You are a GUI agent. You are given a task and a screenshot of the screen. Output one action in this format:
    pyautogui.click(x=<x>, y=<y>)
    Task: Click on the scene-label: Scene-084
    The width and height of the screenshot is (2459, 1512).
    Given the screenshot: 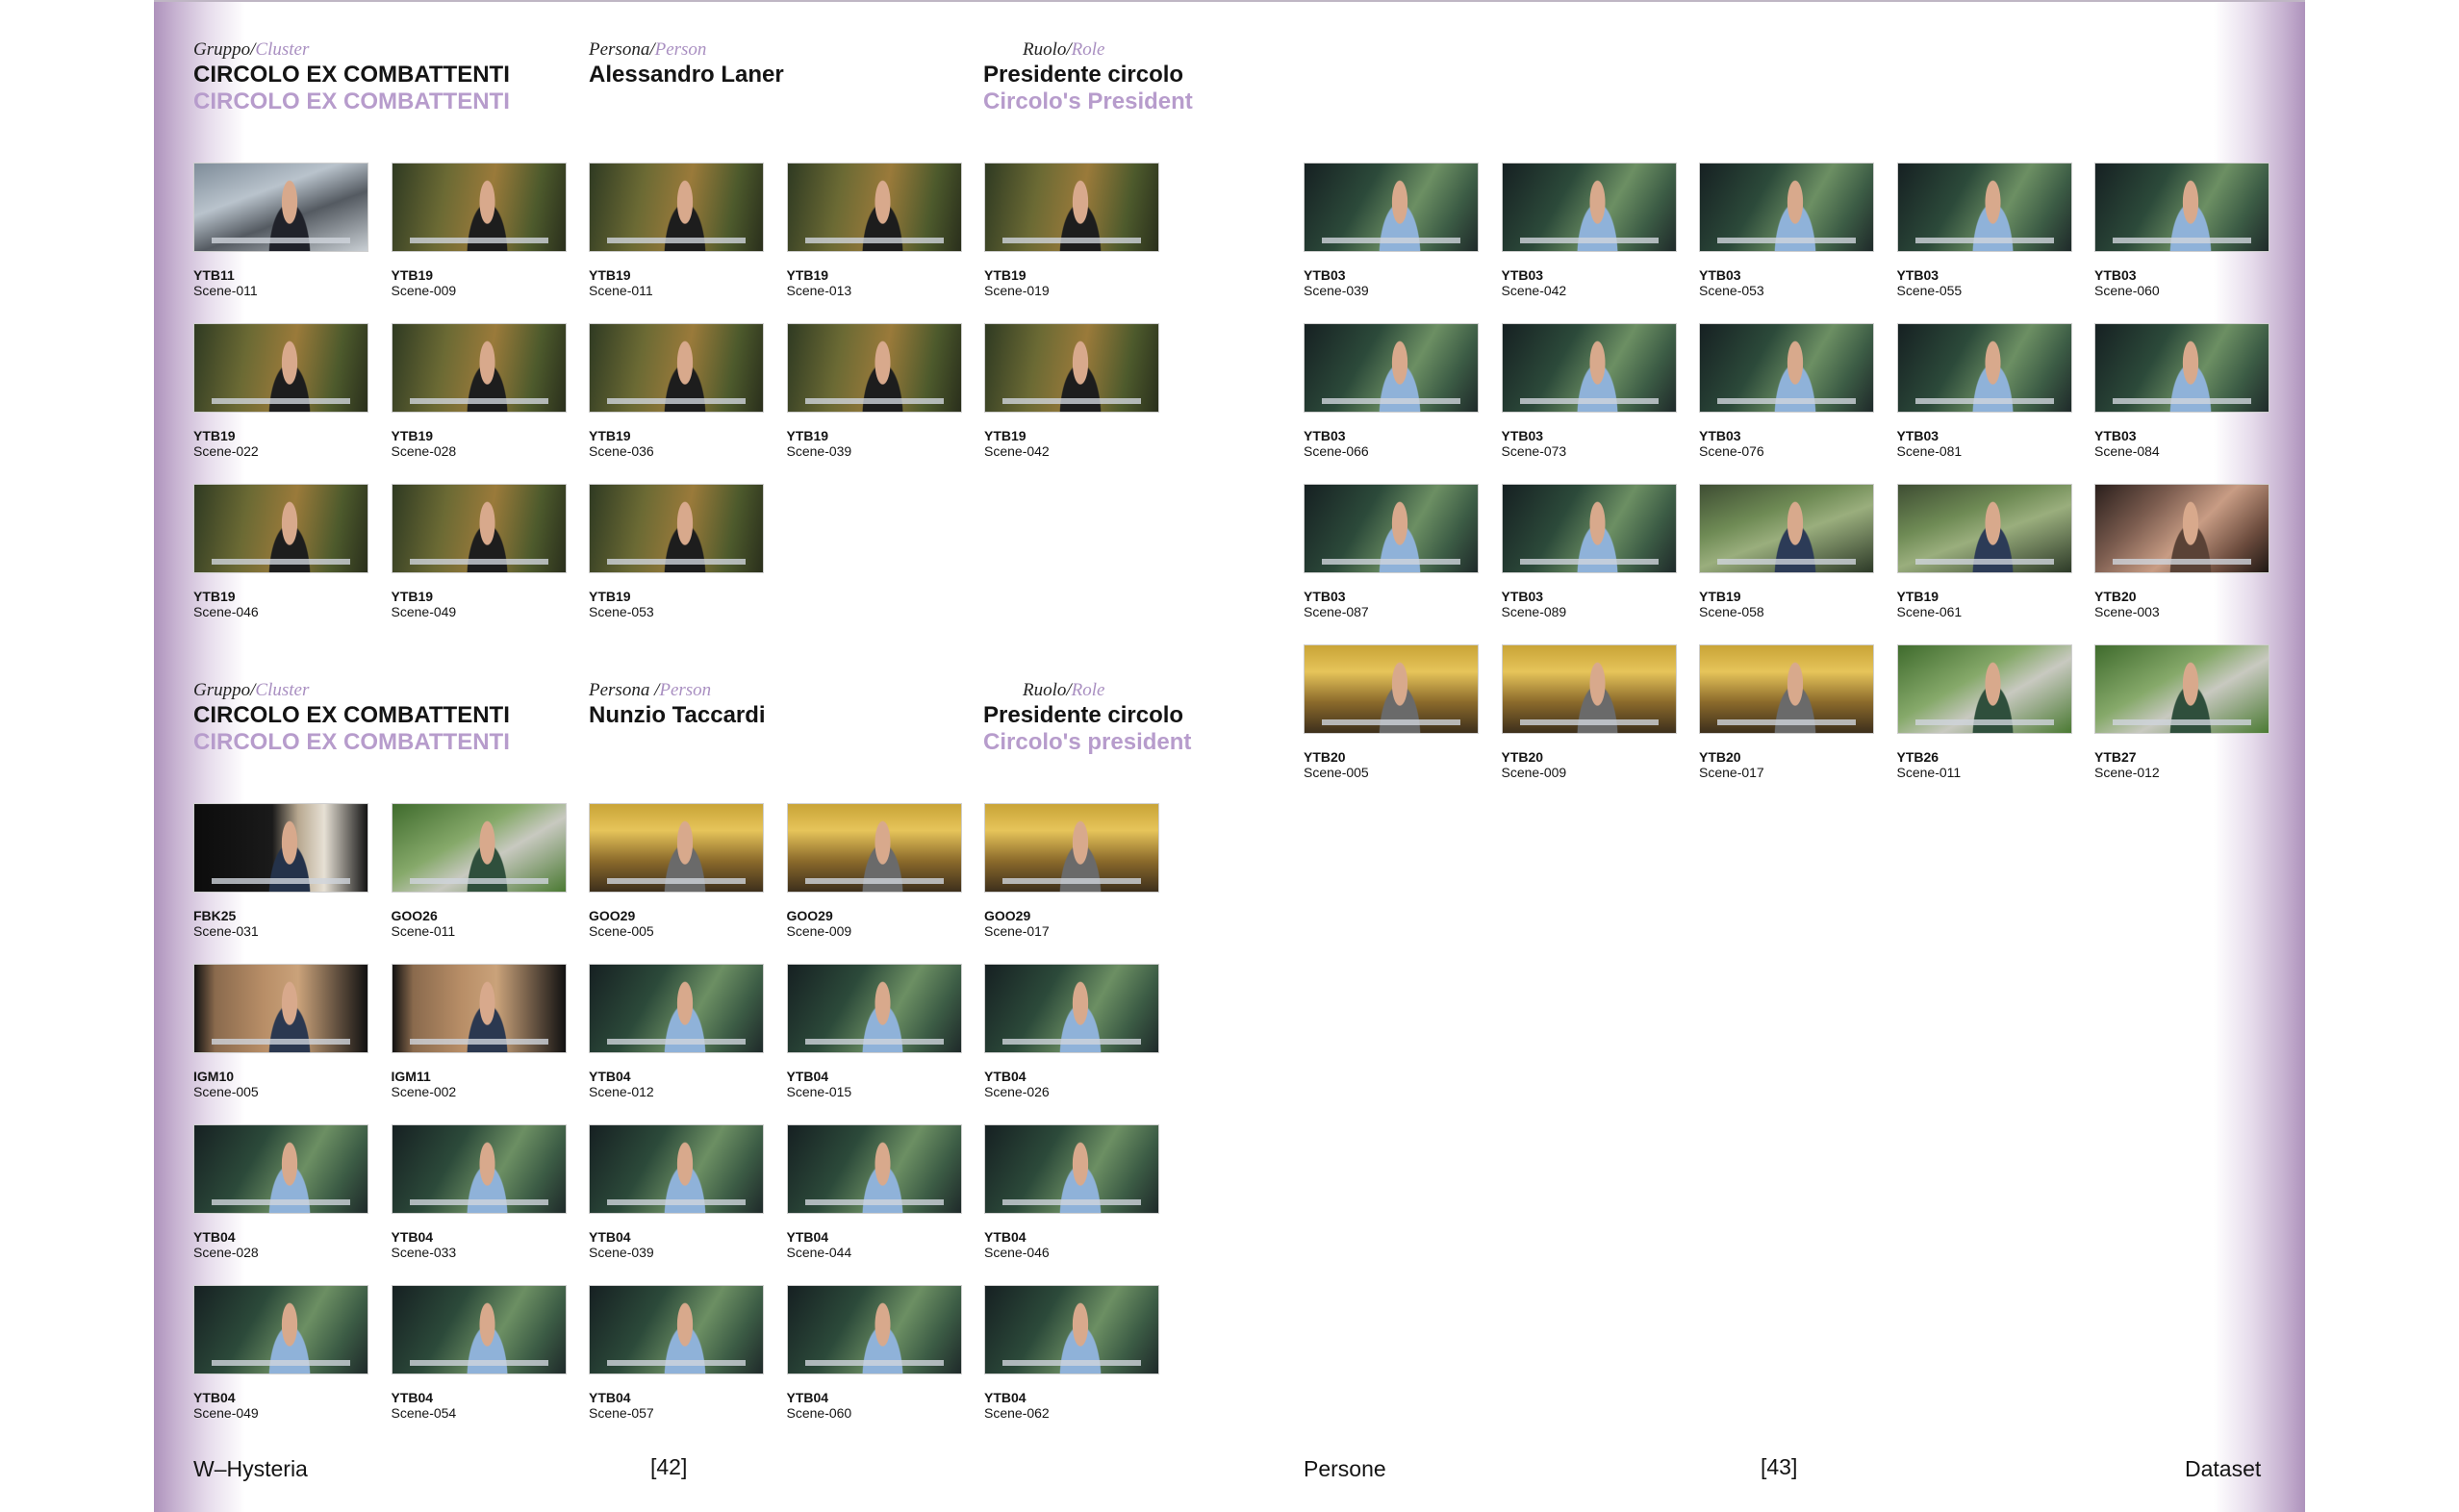 What is the action you would take?
    pyautogui.click(x=2127, y=451)
    